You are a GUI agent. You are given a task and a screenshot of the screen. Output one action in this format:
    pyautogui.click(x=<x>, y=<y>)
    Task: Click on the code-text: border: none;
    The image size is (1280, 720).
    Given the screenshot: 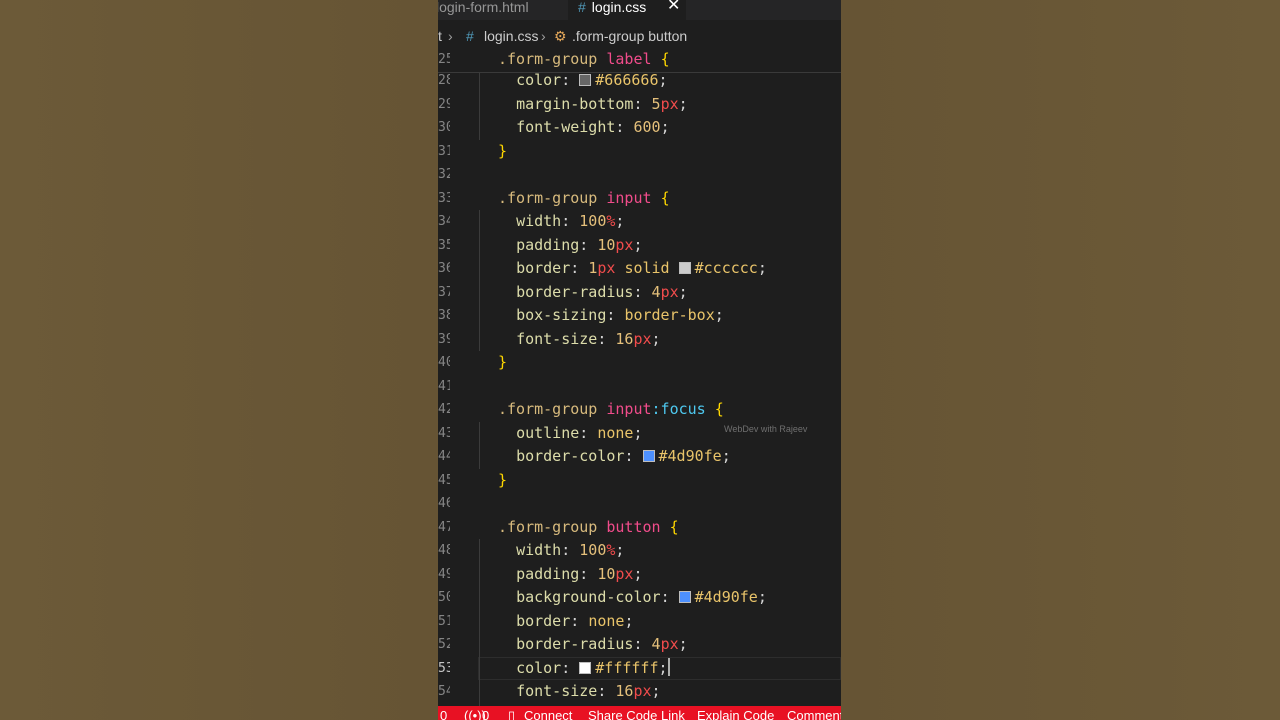 What is the action you would take?
    pyautogui.click(x=565, y=621)
    